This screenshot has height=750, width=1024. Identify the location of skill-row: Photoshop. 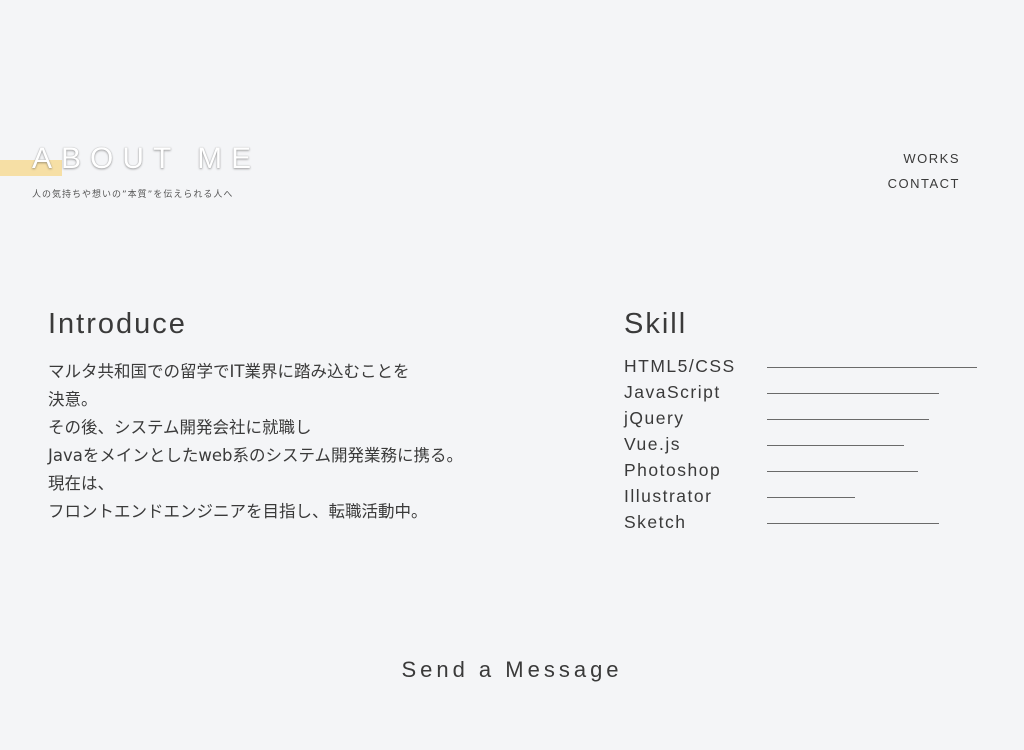
(814, 471).